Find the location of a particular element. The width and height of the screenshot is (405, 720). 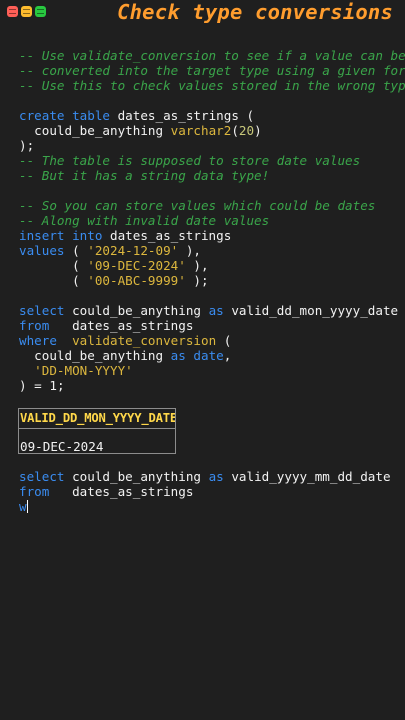

code-line-values: values ( '2024-12-09' ), is located at coordinates (212, 250).